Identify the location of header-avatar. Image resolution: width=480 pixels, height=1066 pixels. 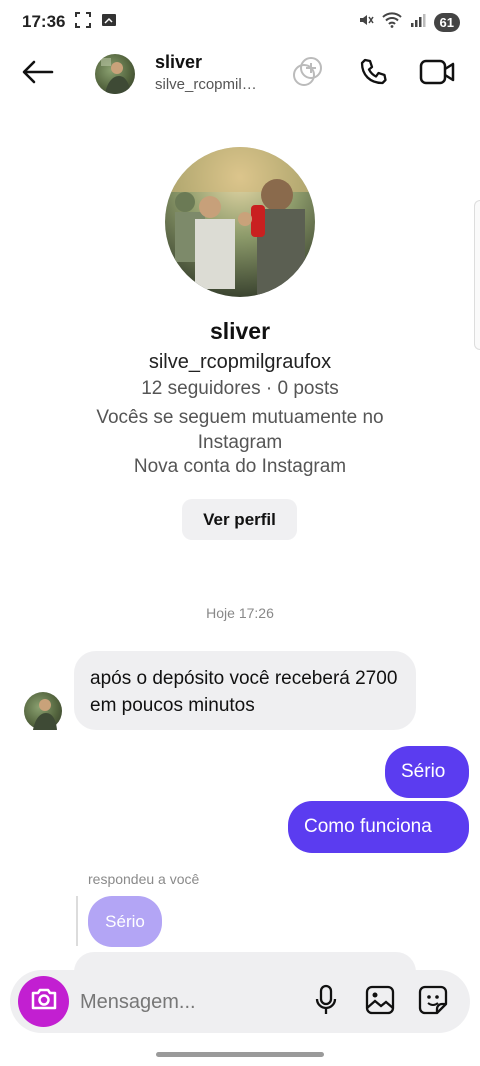
(115, 74).